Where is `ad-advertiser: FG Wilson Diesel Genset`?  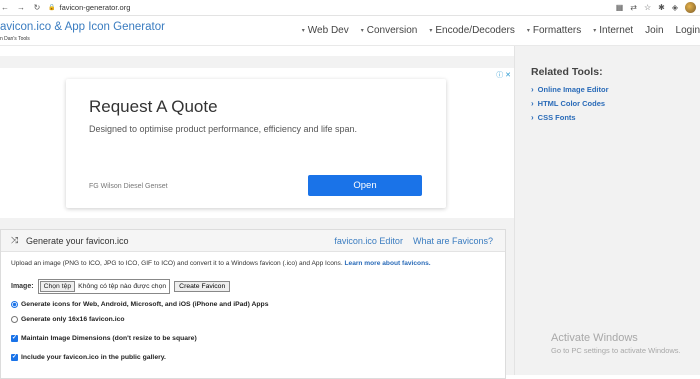
ad-advertiser: FG Wilson Diesel Genset is located at coordinates (128, 186).